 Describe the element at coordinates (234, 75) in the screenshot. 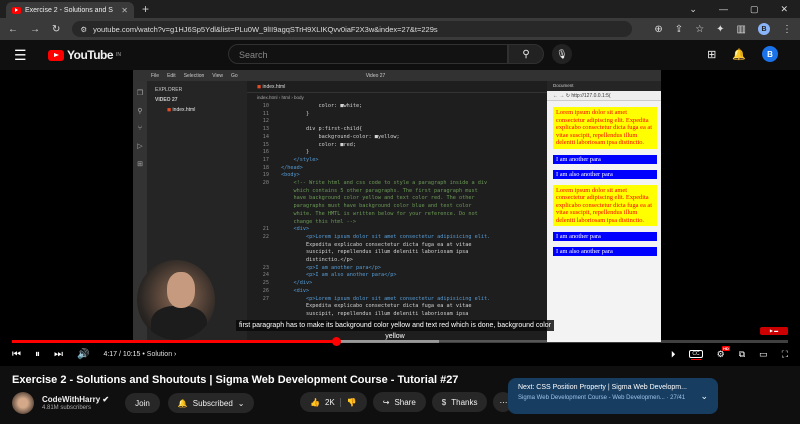

I see `vscode-menu-go: Go` at that location.